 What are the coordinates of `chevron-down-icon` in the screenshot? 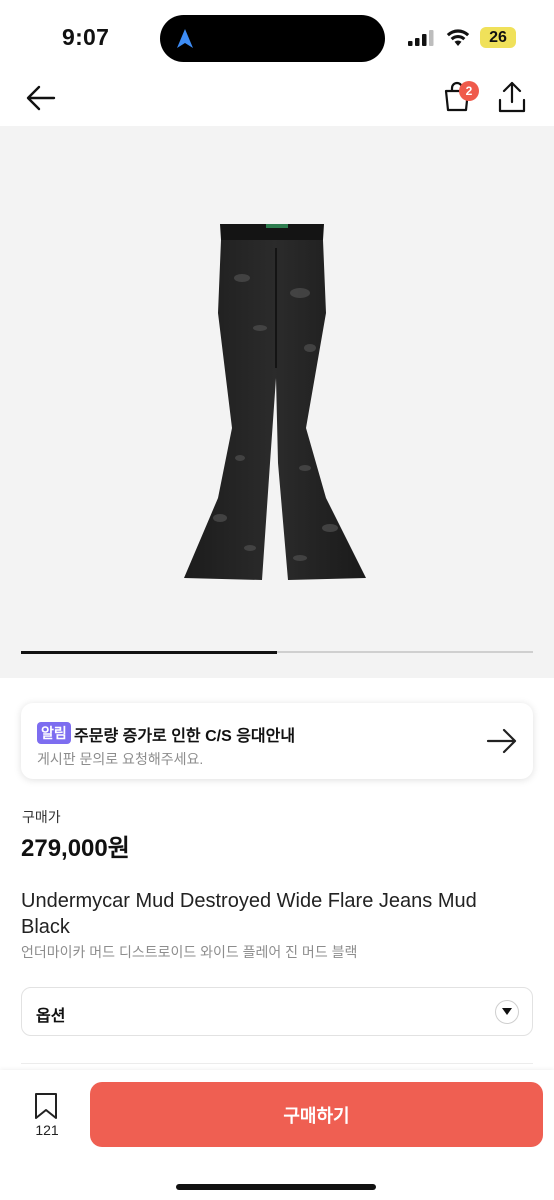 It's located at (507, 1012).